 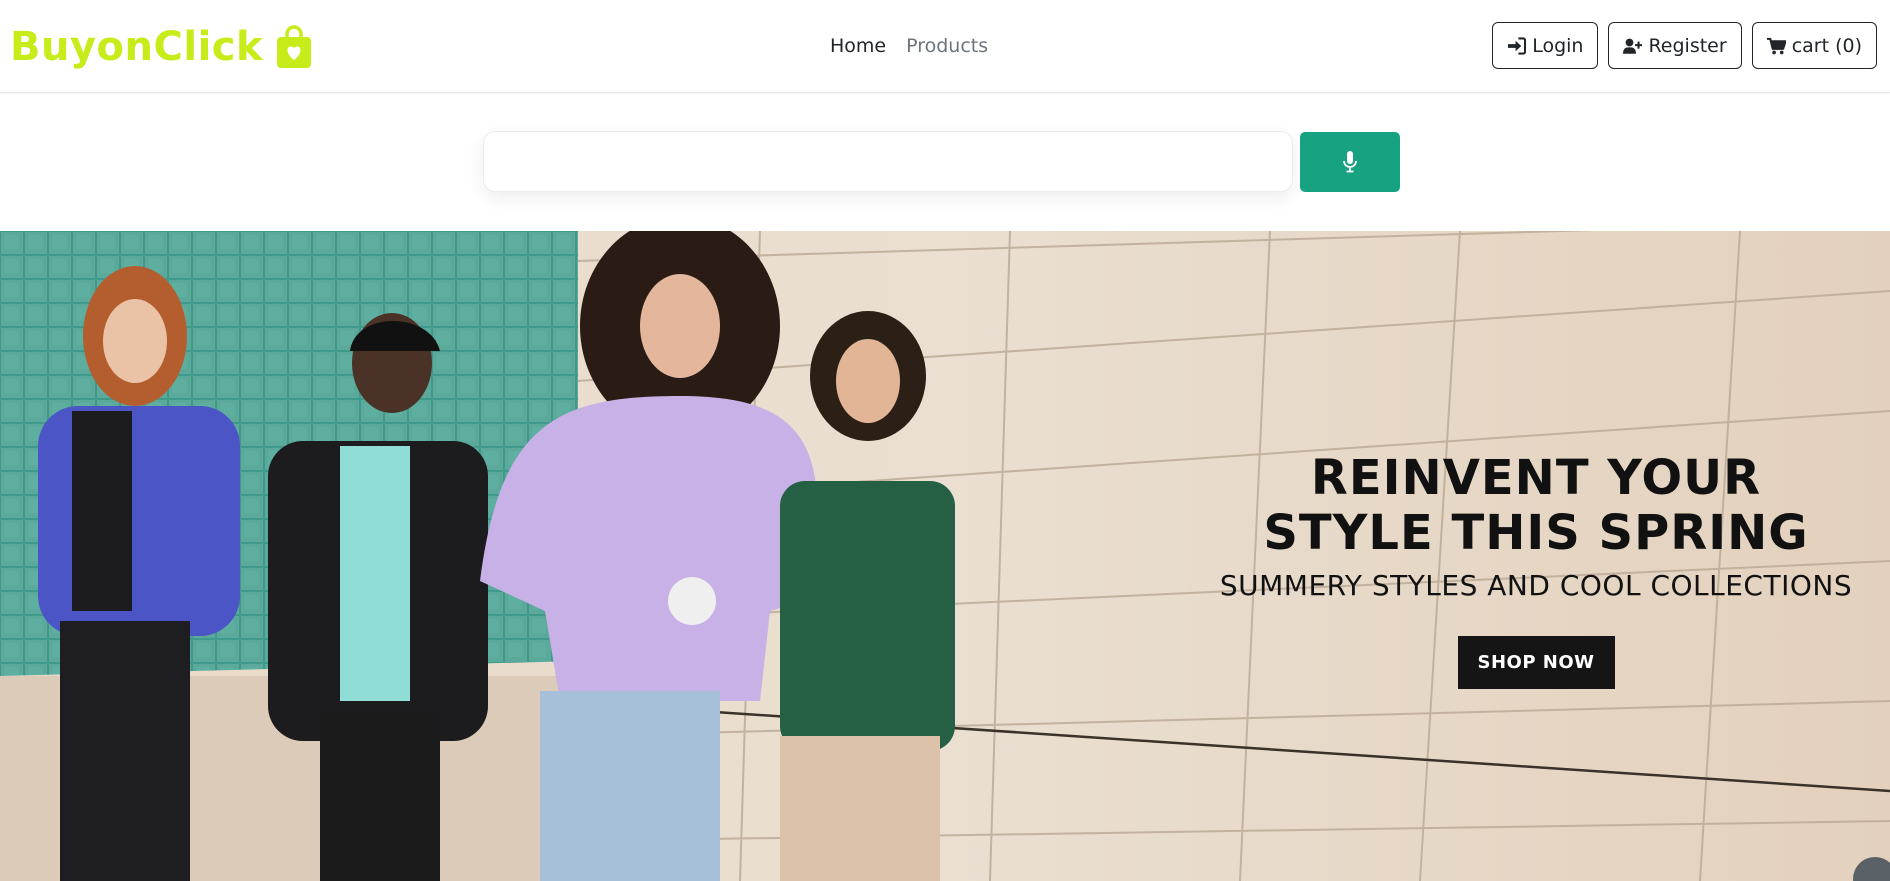 I want to click on hero-headline-line1: REINVENT YOUR, so click(x=1536, y=478).